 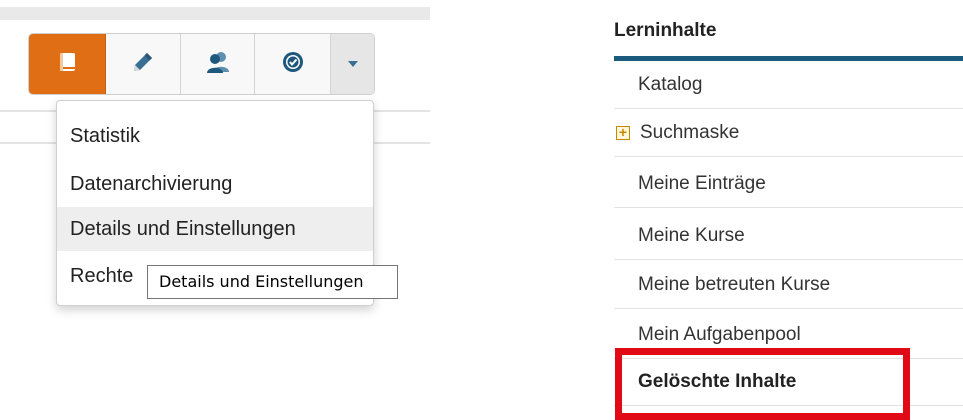 What do you see at coordinates (215, 136) in the screenshot?
I see `menu-item-statistik: Statistik` at bounding box center [215, 136].